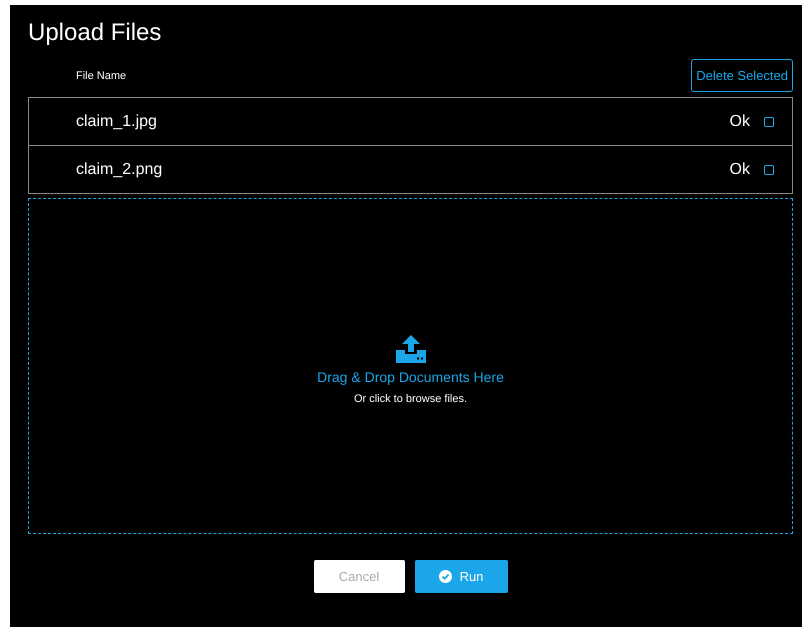 The height and width of the screenshot is (627, 804). What do you see at coordinates (742, 75) in the screenshot?
I see `delete-selected-button: Delete Selected` at bounding box center [742, 75].